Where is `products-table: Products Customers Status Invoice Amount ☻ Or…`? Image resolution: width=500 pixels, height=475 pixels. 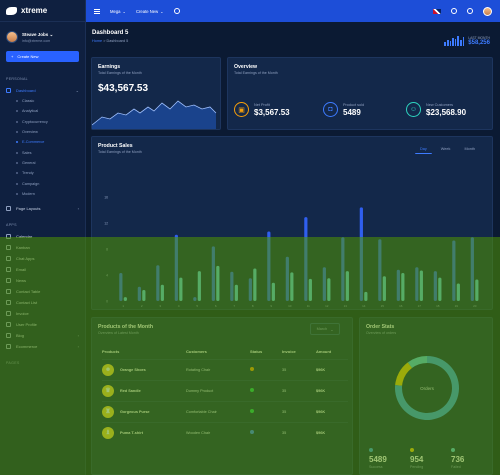 products-table: Products Customers Status Invoice Amount ☻ Or… is located at coordinates (225, 394).